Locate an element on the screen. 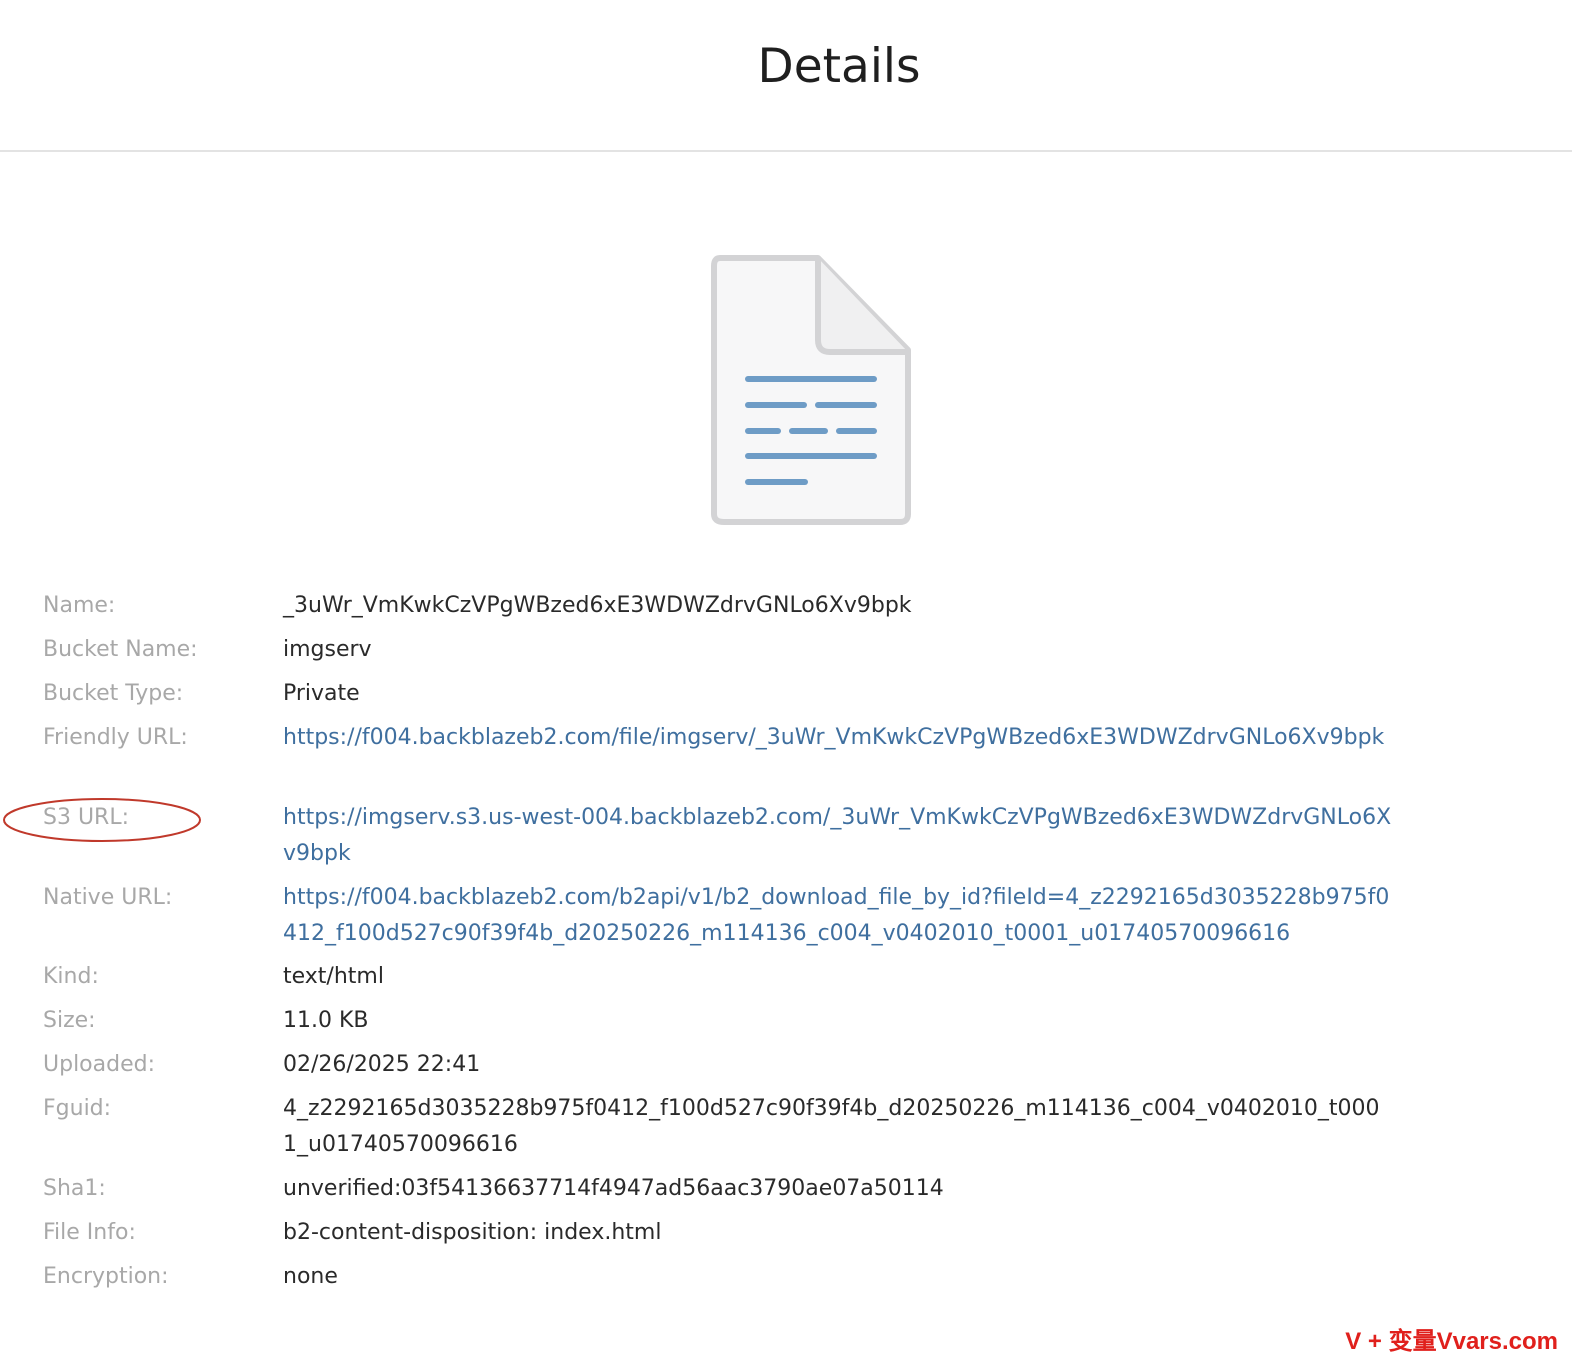 The width and height of the screenshot is (1572, 1366). encryption-value: none is located at coordinates (310, 1276).